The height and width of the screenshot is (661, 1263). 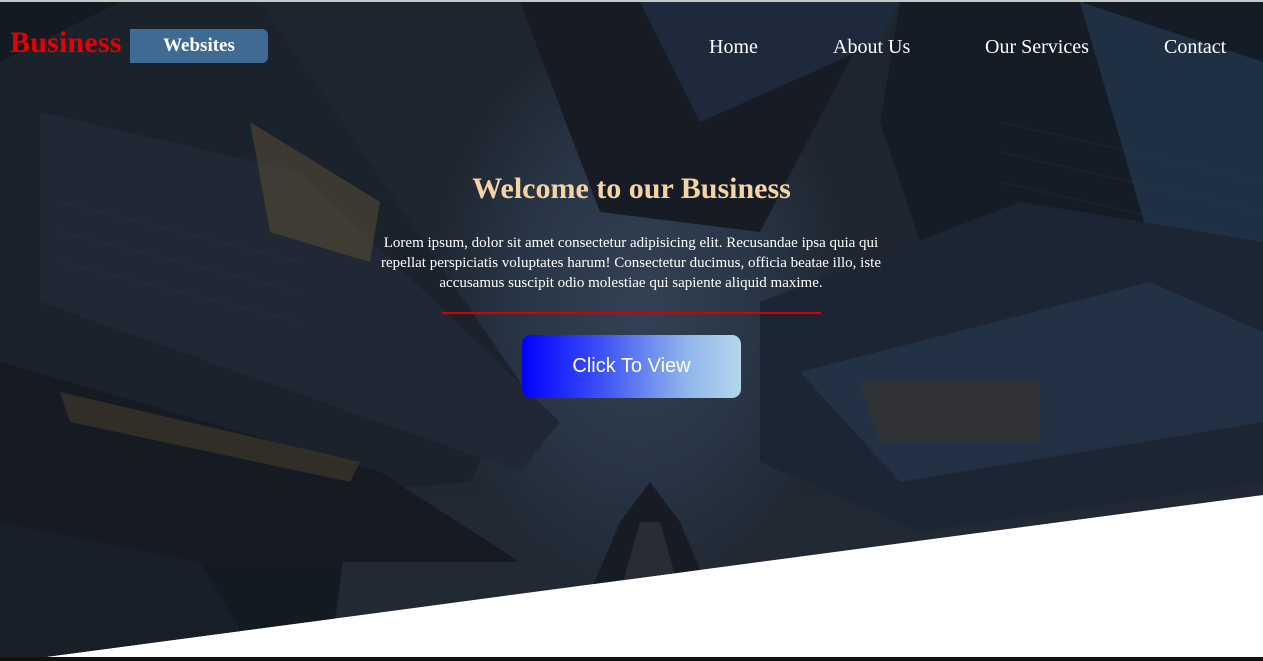 I want to click on page-bottom-edge, so click(x=631, y=659).